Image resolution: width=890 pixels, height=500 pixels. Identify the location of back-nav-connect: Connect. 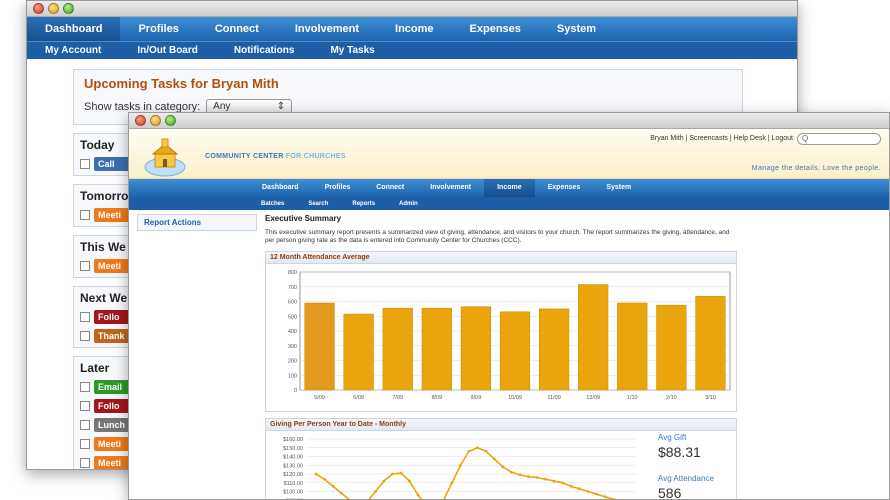
(237, 29).